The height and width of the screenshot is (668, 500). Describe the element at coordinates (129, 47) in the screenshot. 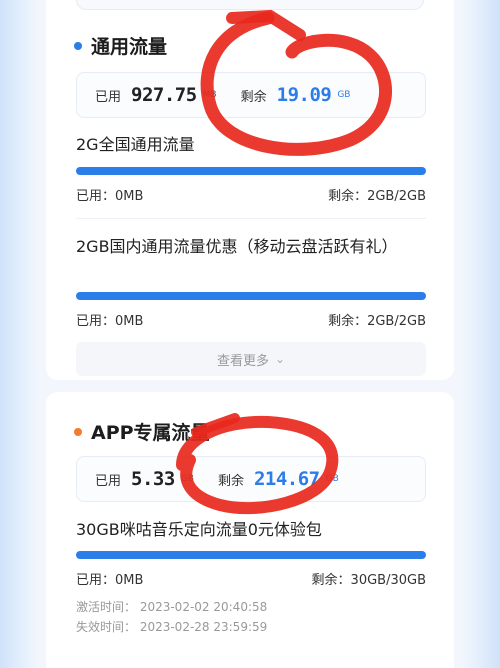

I see `general-title-text: 通用流量` at that location.